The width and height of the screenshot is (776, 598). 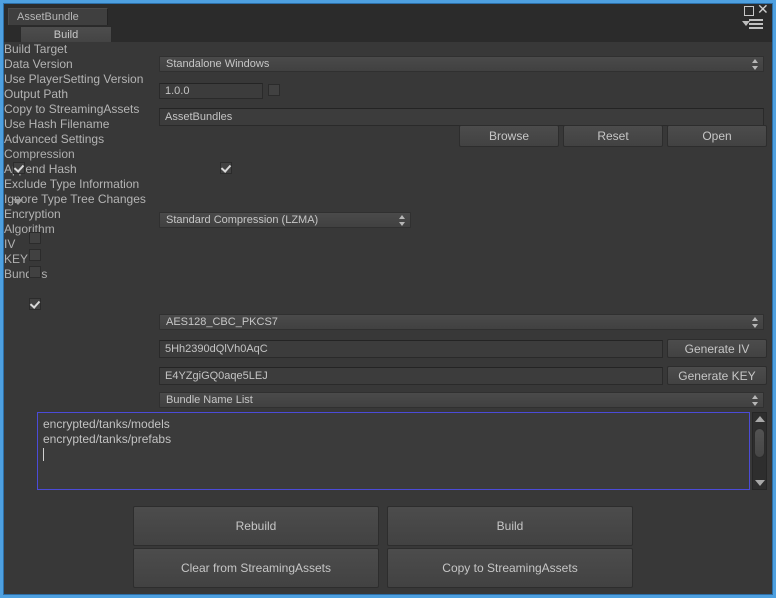 I want to click on algorithm-value: AES128_CBC_PKCS7, so click(x=222, y=322).